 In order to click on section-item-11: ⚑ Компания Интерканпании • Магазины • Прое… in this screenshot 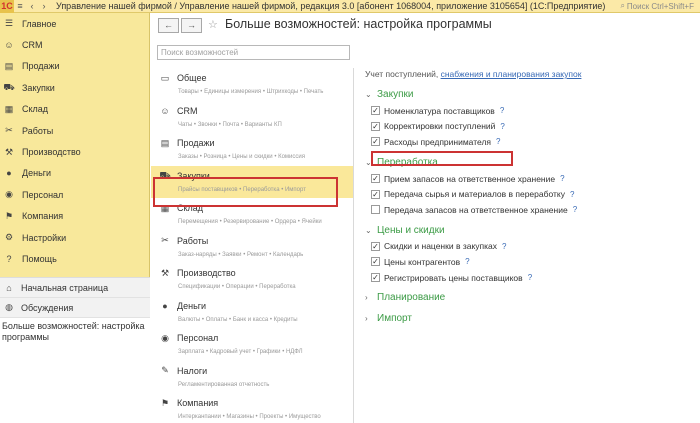, I will do `click(252, 408)`.